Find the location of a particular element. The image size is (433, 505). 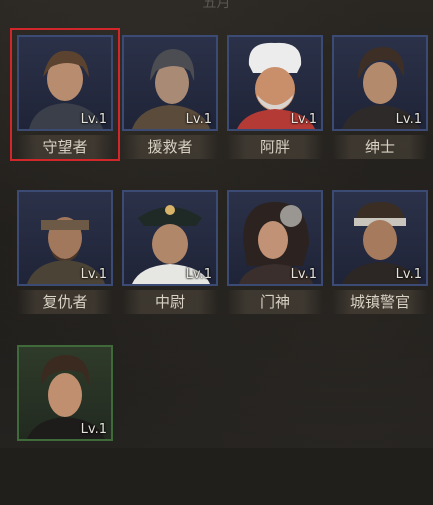

selected-hero-highlight is located at coordinates (65, 94).